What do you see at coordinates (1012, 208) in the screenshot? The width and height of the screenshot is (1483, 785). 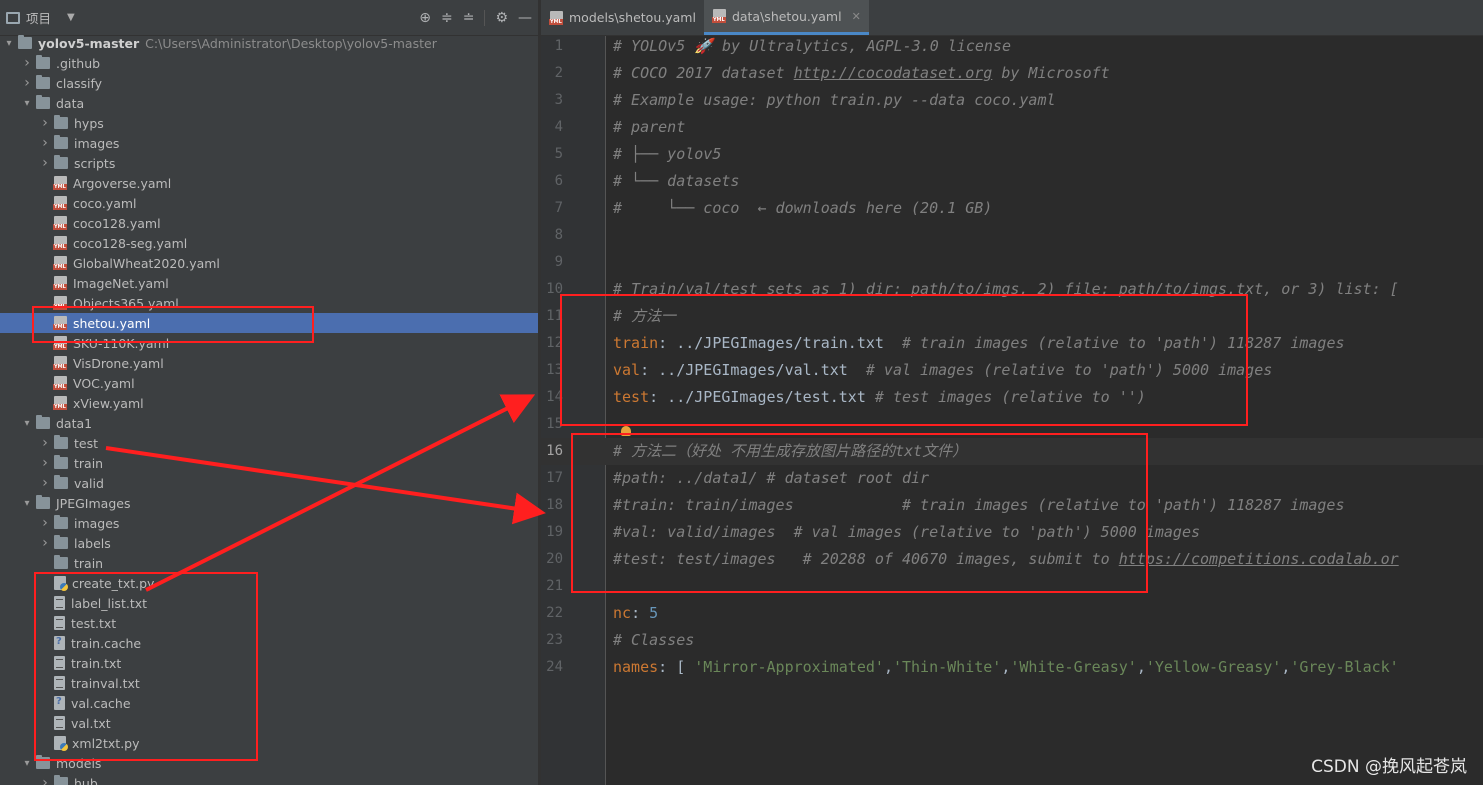 I see `code-line: 7 # └── coco ← downloads here (20.1 GB)` at bounding box center [1012, 208].